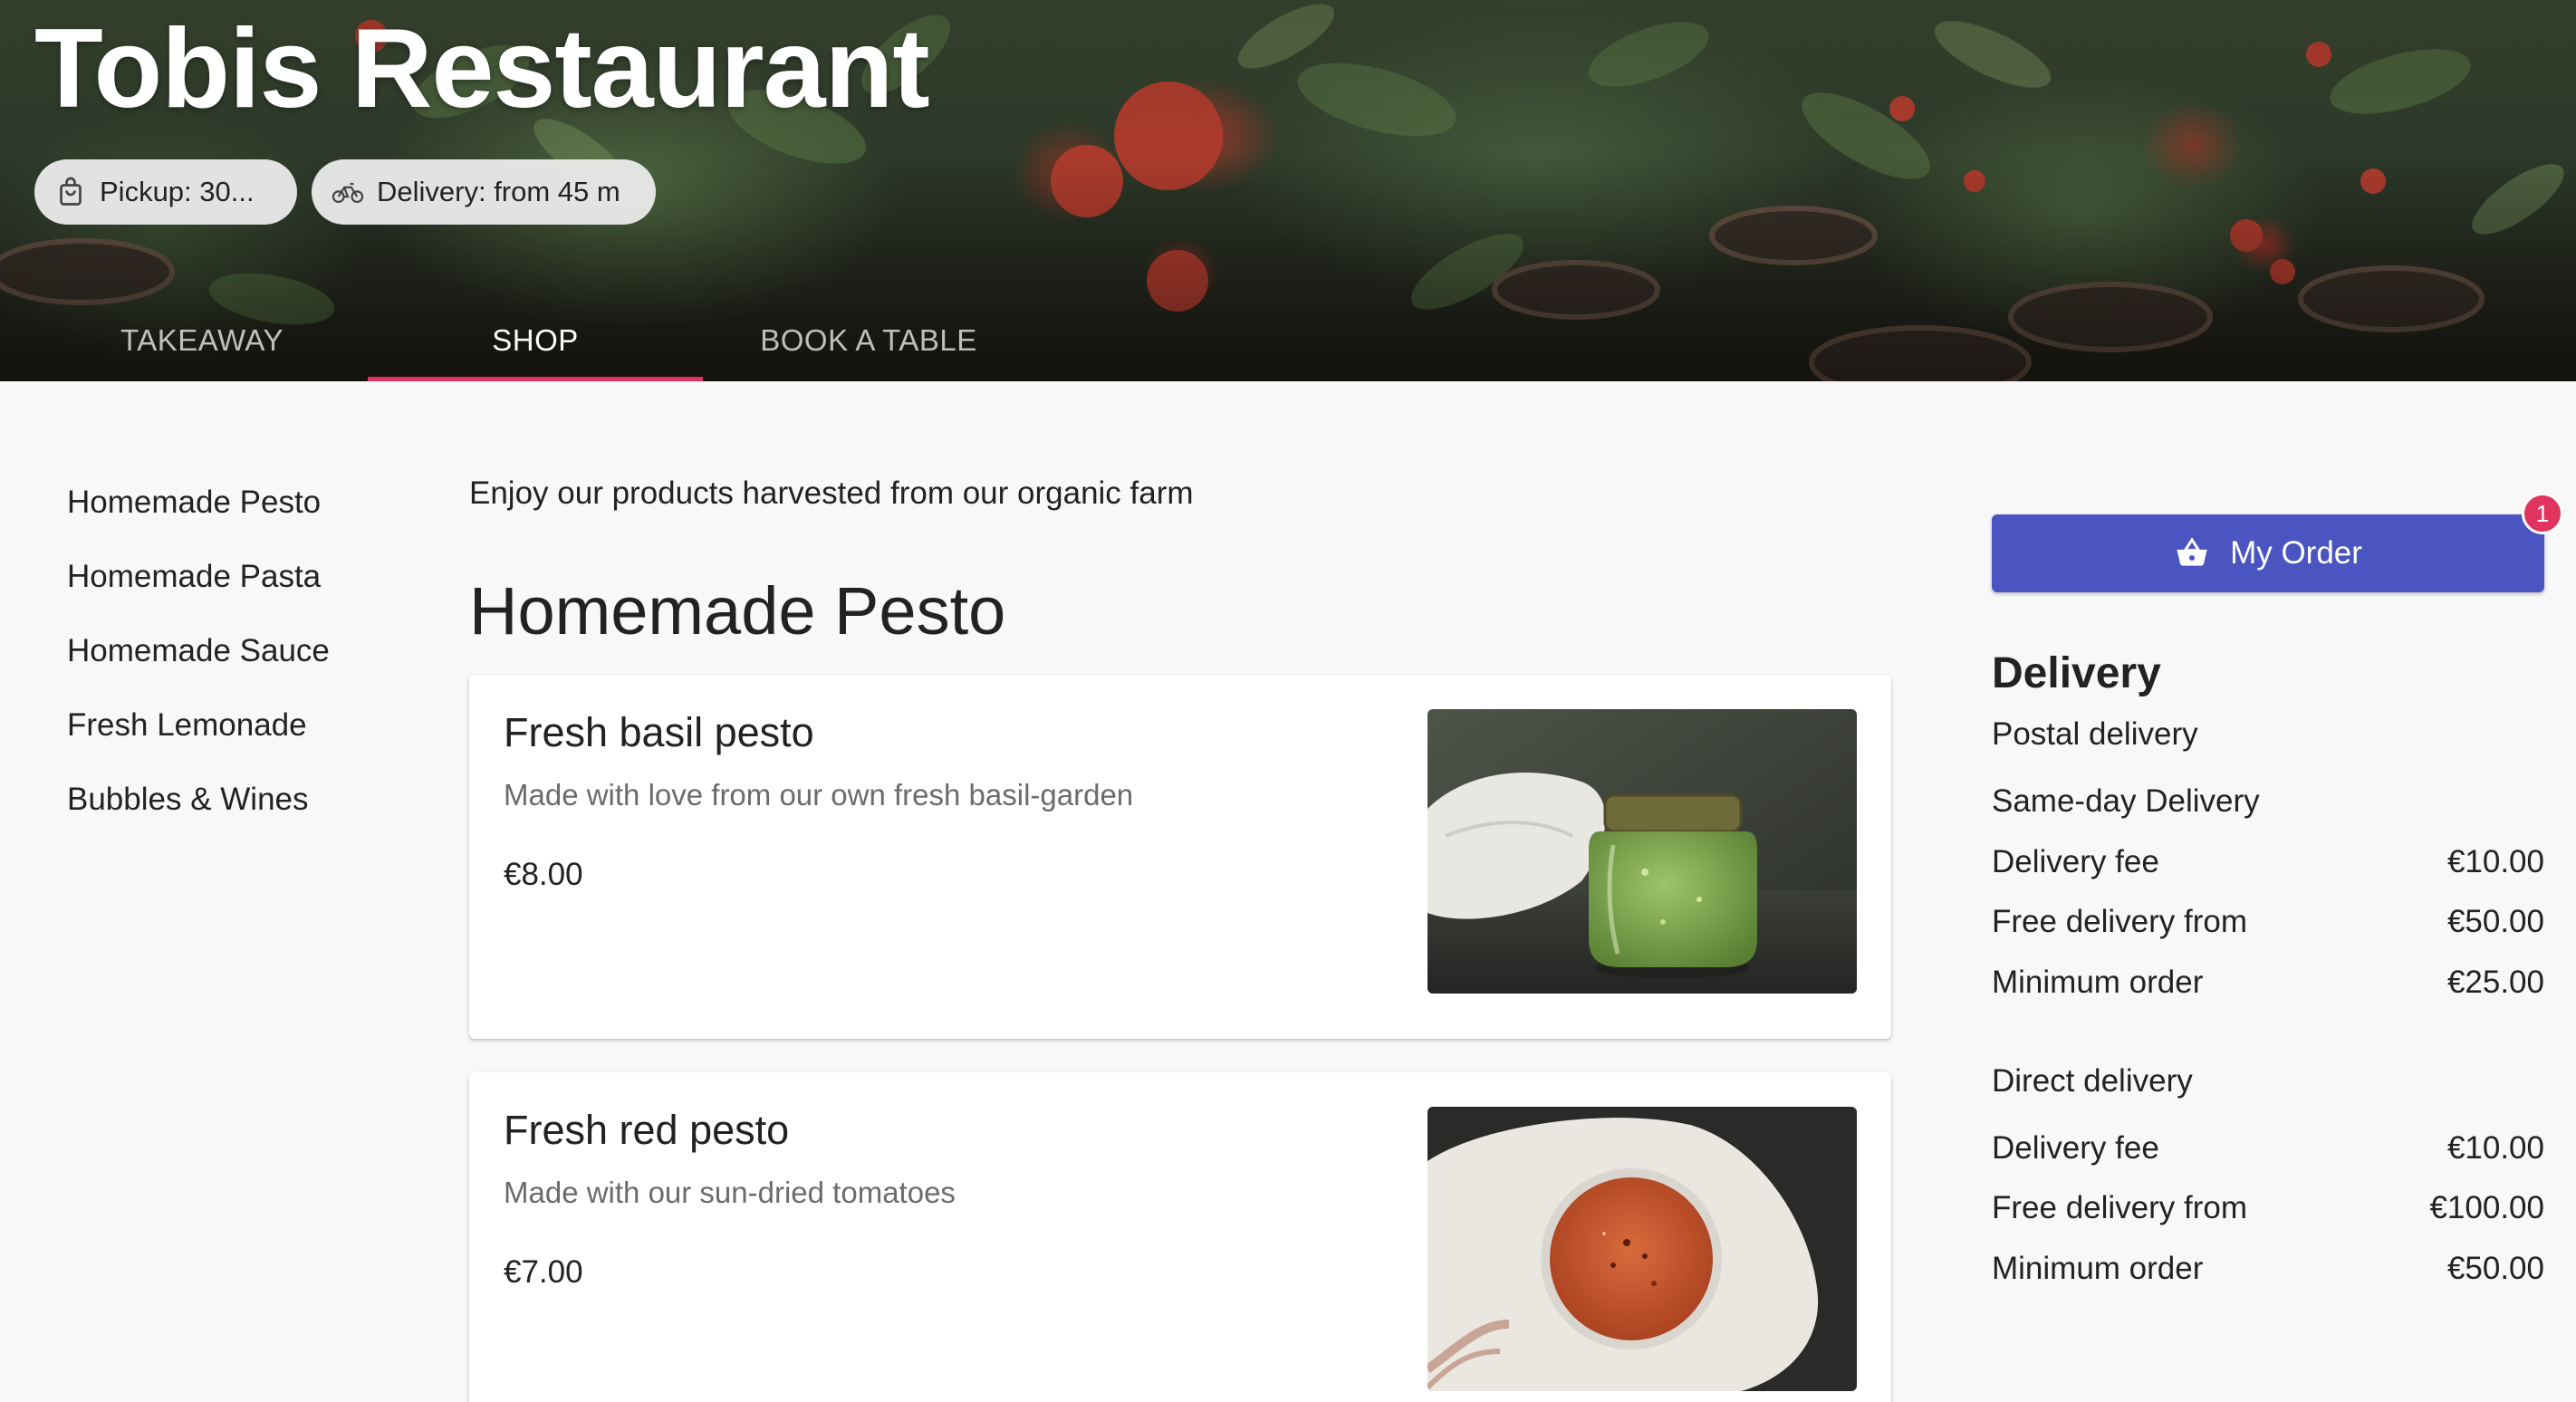 The height and width of the screenshot is (1402, 2576). I want to click on section-title: Homemade Pesto, so click(737, 610).